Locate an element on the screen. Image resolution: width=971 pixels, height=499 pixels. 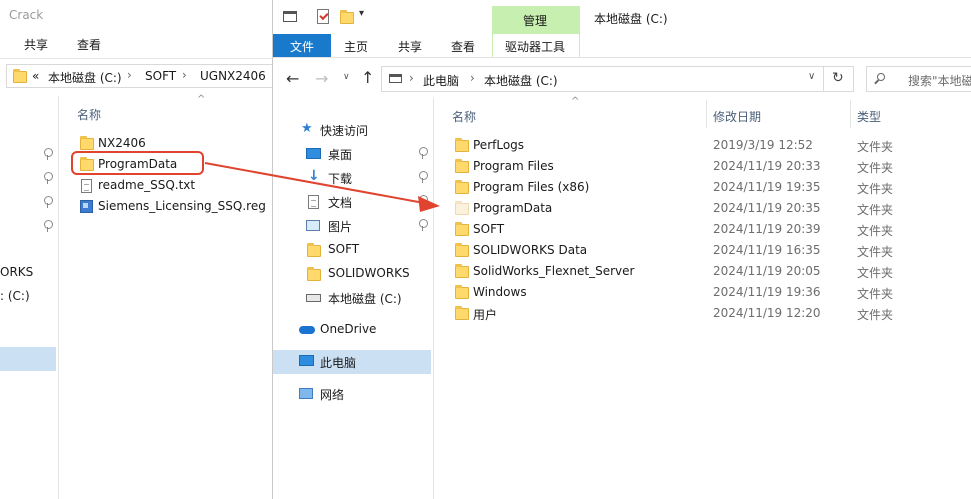
tab-drive-tools: 驱动器工具 is located at coordinates (536, 45).